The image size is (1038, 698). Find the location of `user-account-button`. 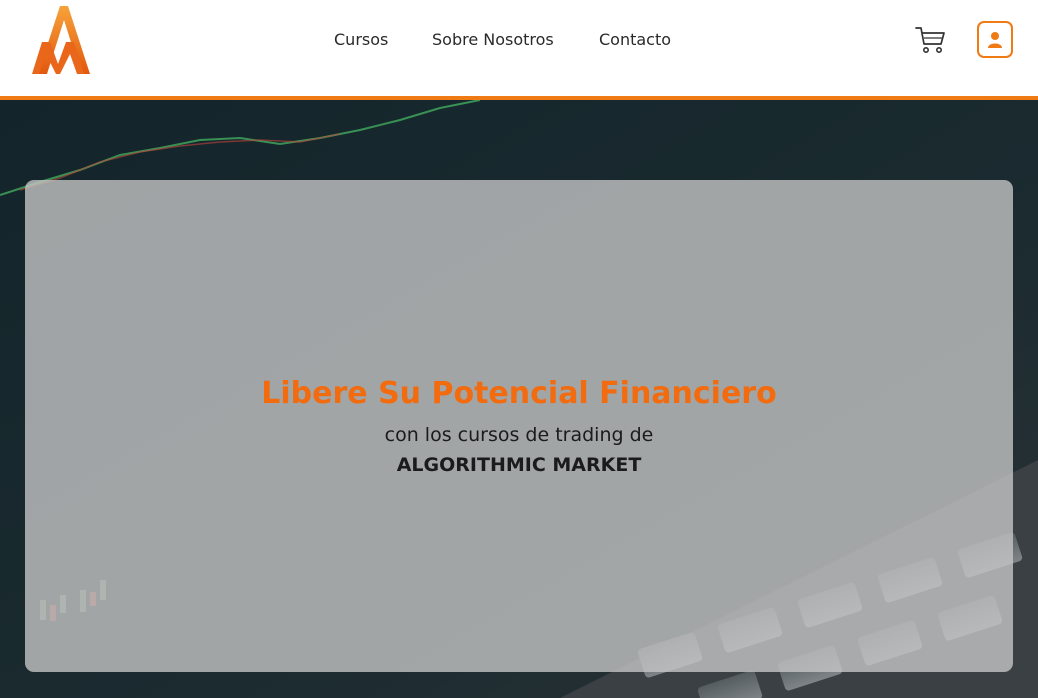

user-account-button is located at coordinates (995, 39).